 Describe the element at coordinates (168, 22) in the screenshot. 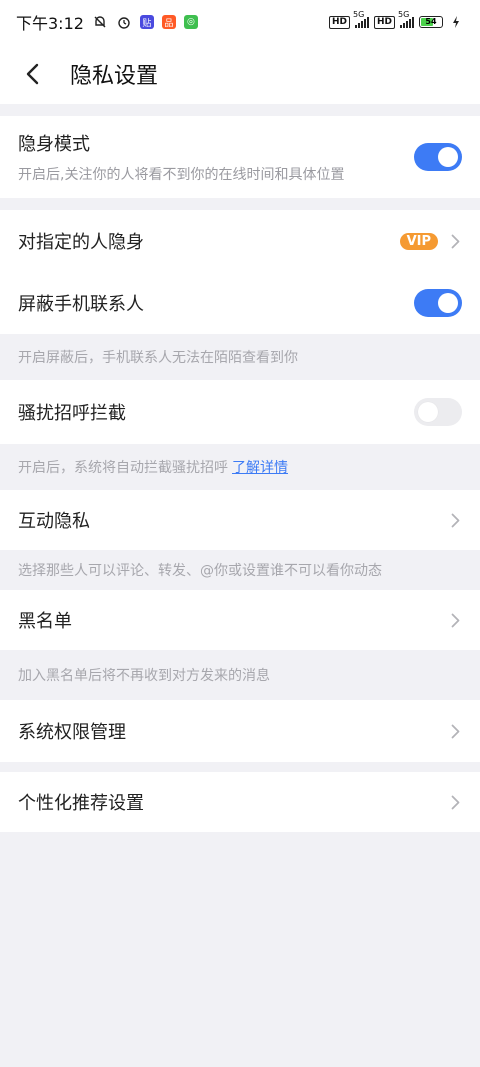

I see `app-icon-2: 品` at that location.